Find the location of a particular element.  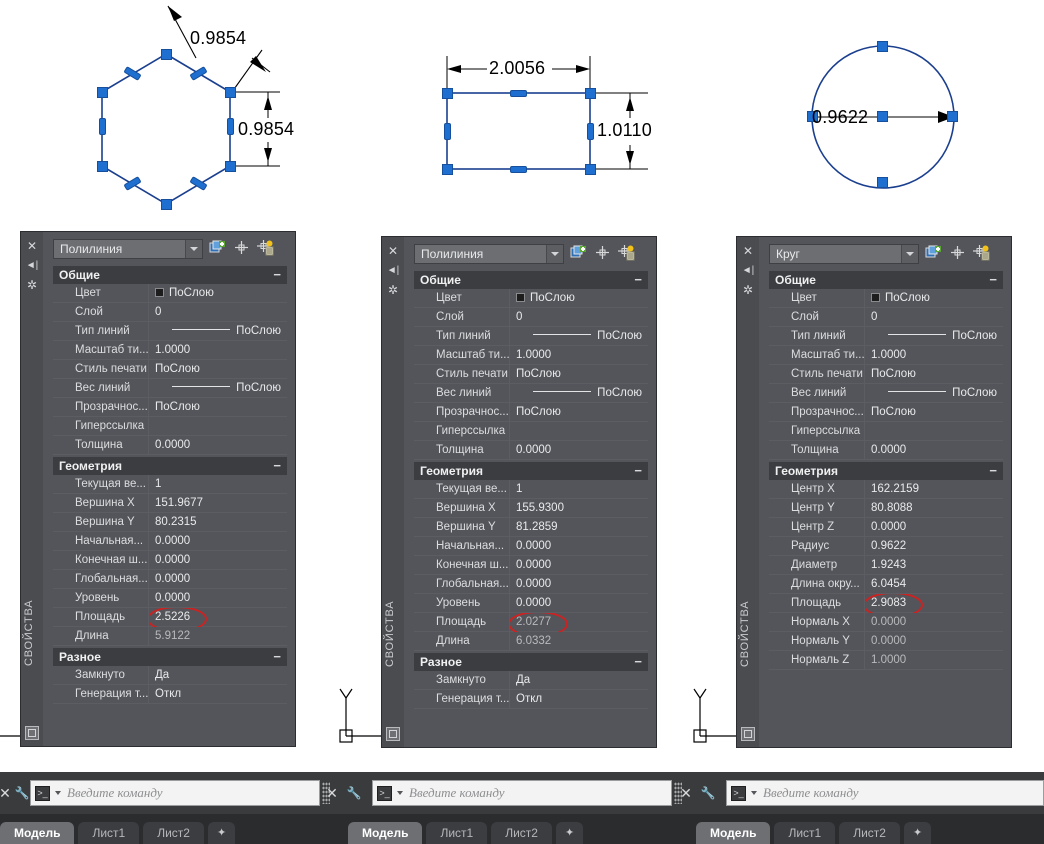

property-row: Длина окру... 6.0454 is located at coordinates (886, 584).